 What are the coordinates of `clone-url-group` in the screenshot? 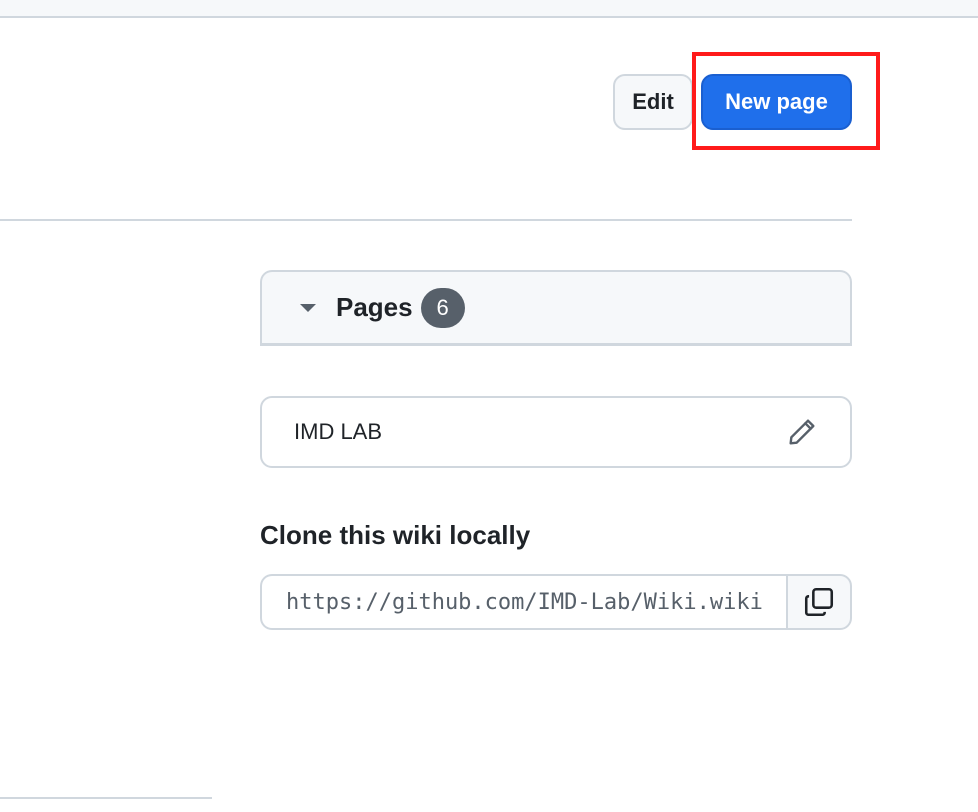 It's located at (556, 602).